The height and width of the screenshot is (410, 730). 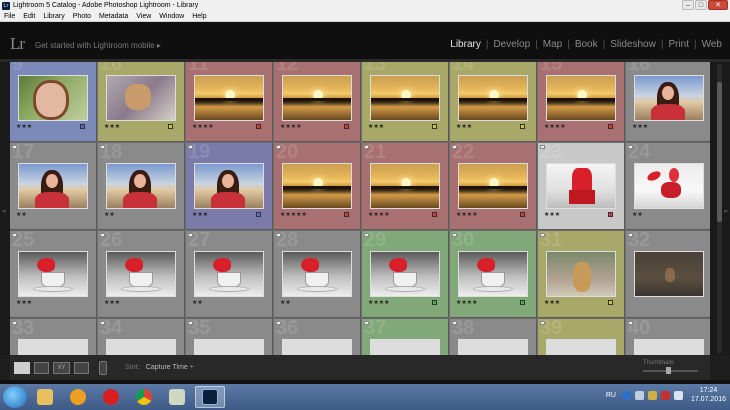 I want to click on grid-cell: 13 ★★★, so click(x=405, y=102).